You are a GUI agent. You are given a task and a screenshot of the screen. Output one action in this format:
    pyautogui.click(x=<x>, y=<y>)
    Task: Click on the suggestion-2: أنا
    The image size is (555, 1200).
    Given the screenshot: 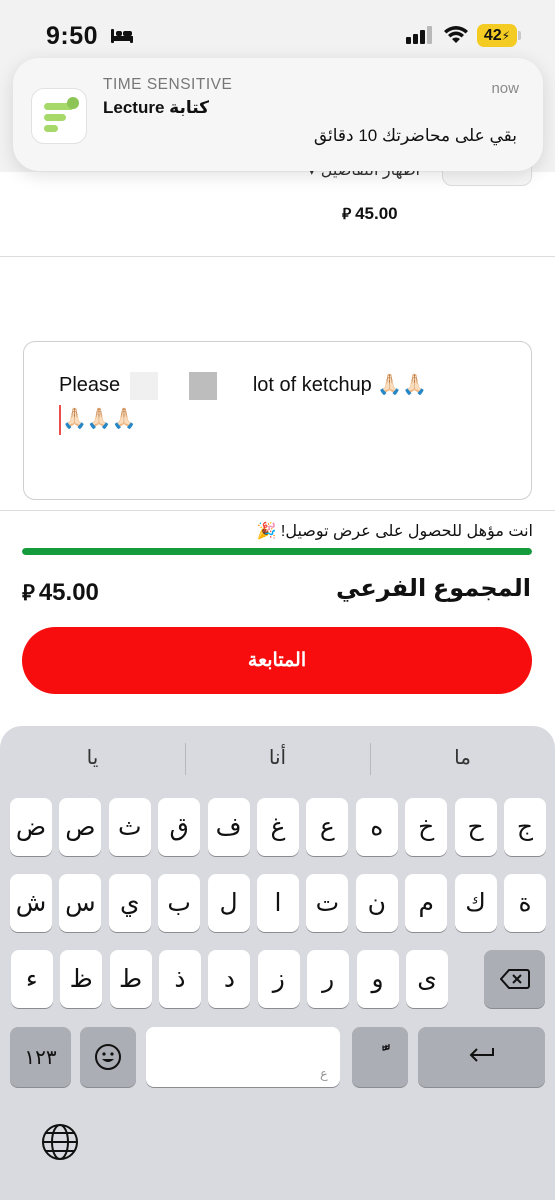 What is the action you would take?
    pyautogui.click(x=277, y=757)
    